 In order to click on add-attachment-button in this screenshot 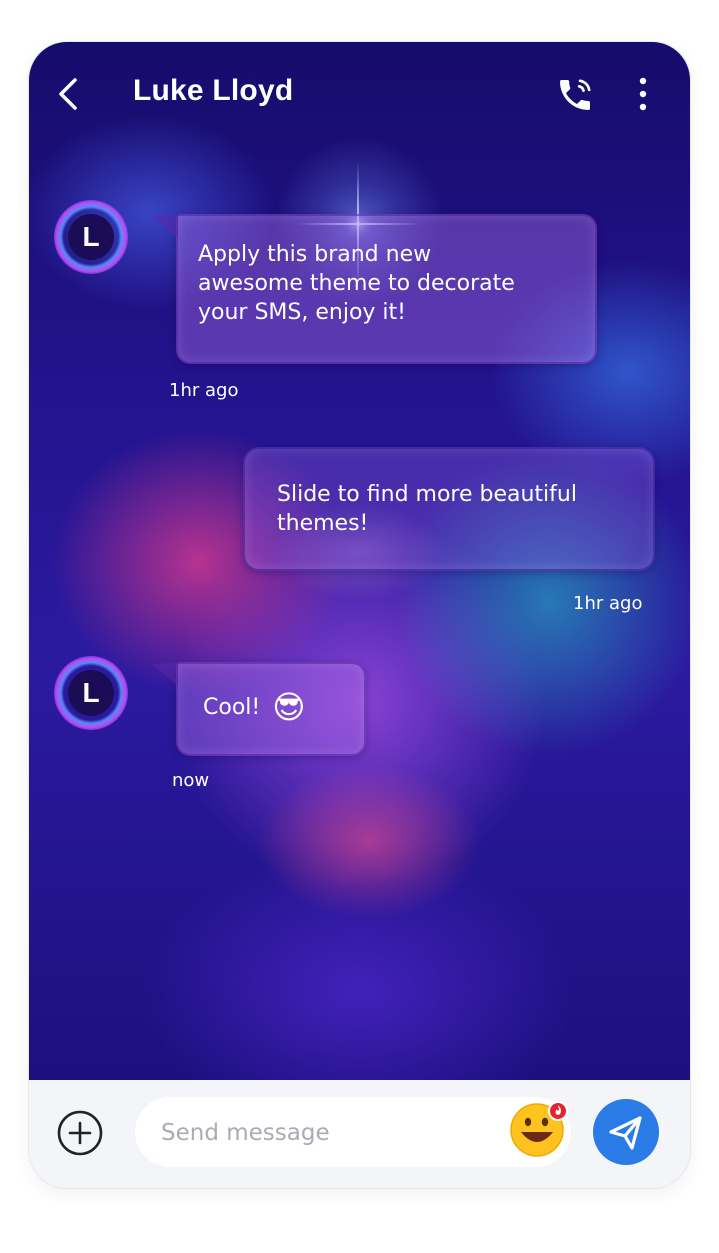, I will do `click(80, 1133)`.